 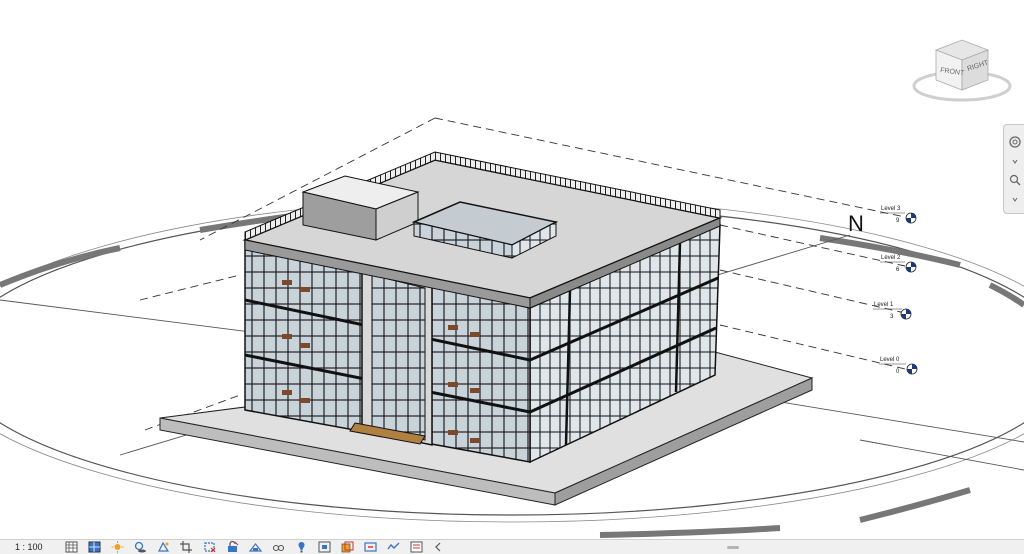 What do you see at coordinates (892, 311) in the screenshot?
I see `level-head-1: Level 1 3` at bounding box center [892, 311].